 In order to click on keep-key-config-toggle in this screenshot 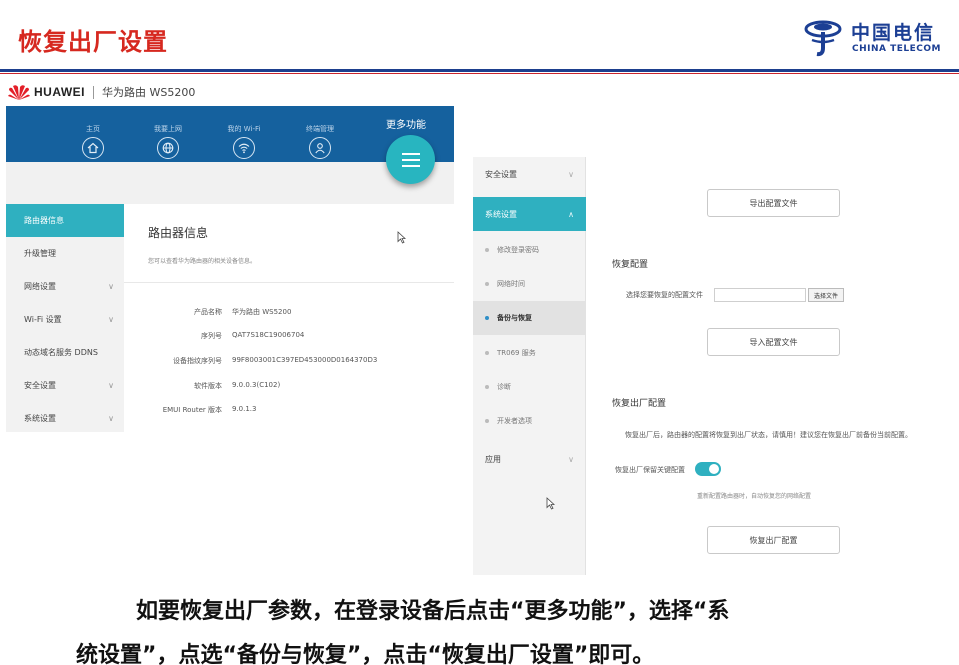, I will do `click(708, 469)`.